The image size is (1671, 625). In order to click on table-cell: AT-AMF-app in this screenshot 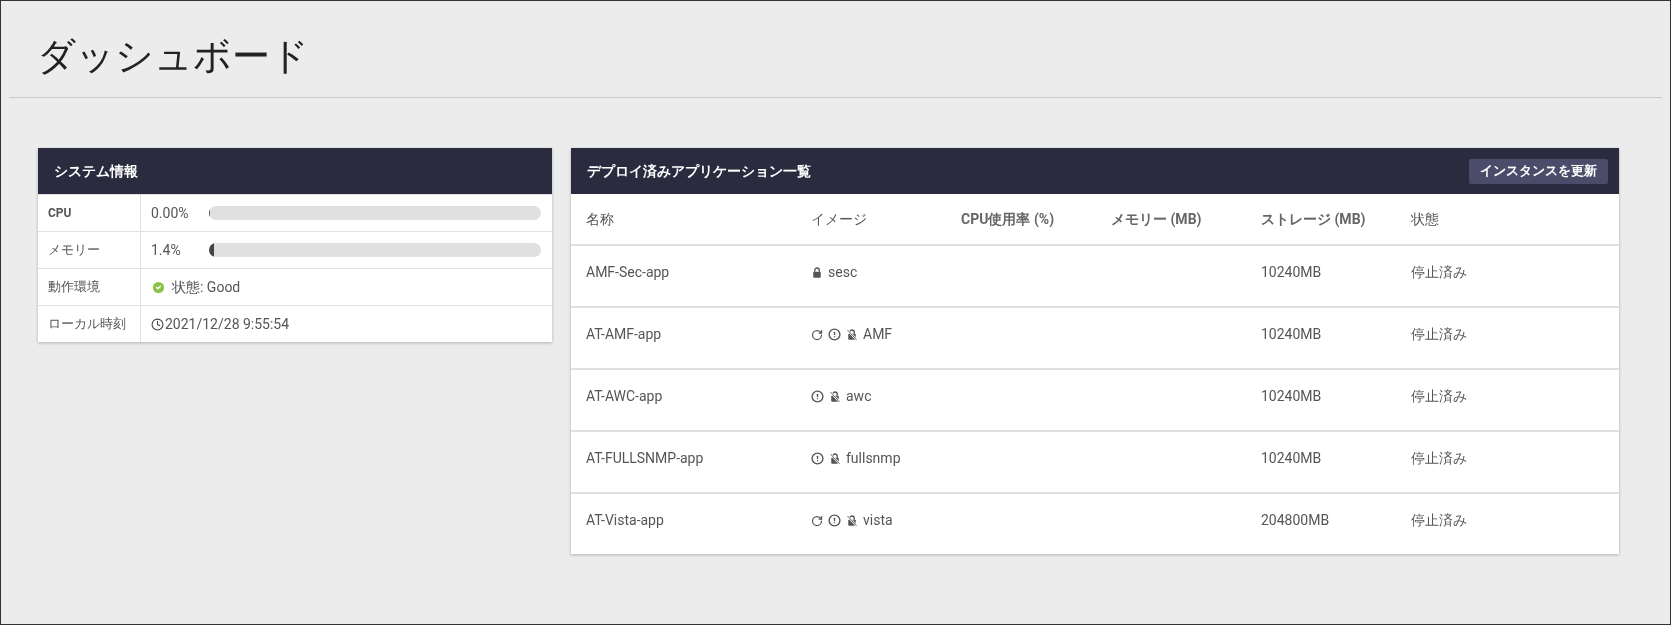, I will do `click(624, 334)`.